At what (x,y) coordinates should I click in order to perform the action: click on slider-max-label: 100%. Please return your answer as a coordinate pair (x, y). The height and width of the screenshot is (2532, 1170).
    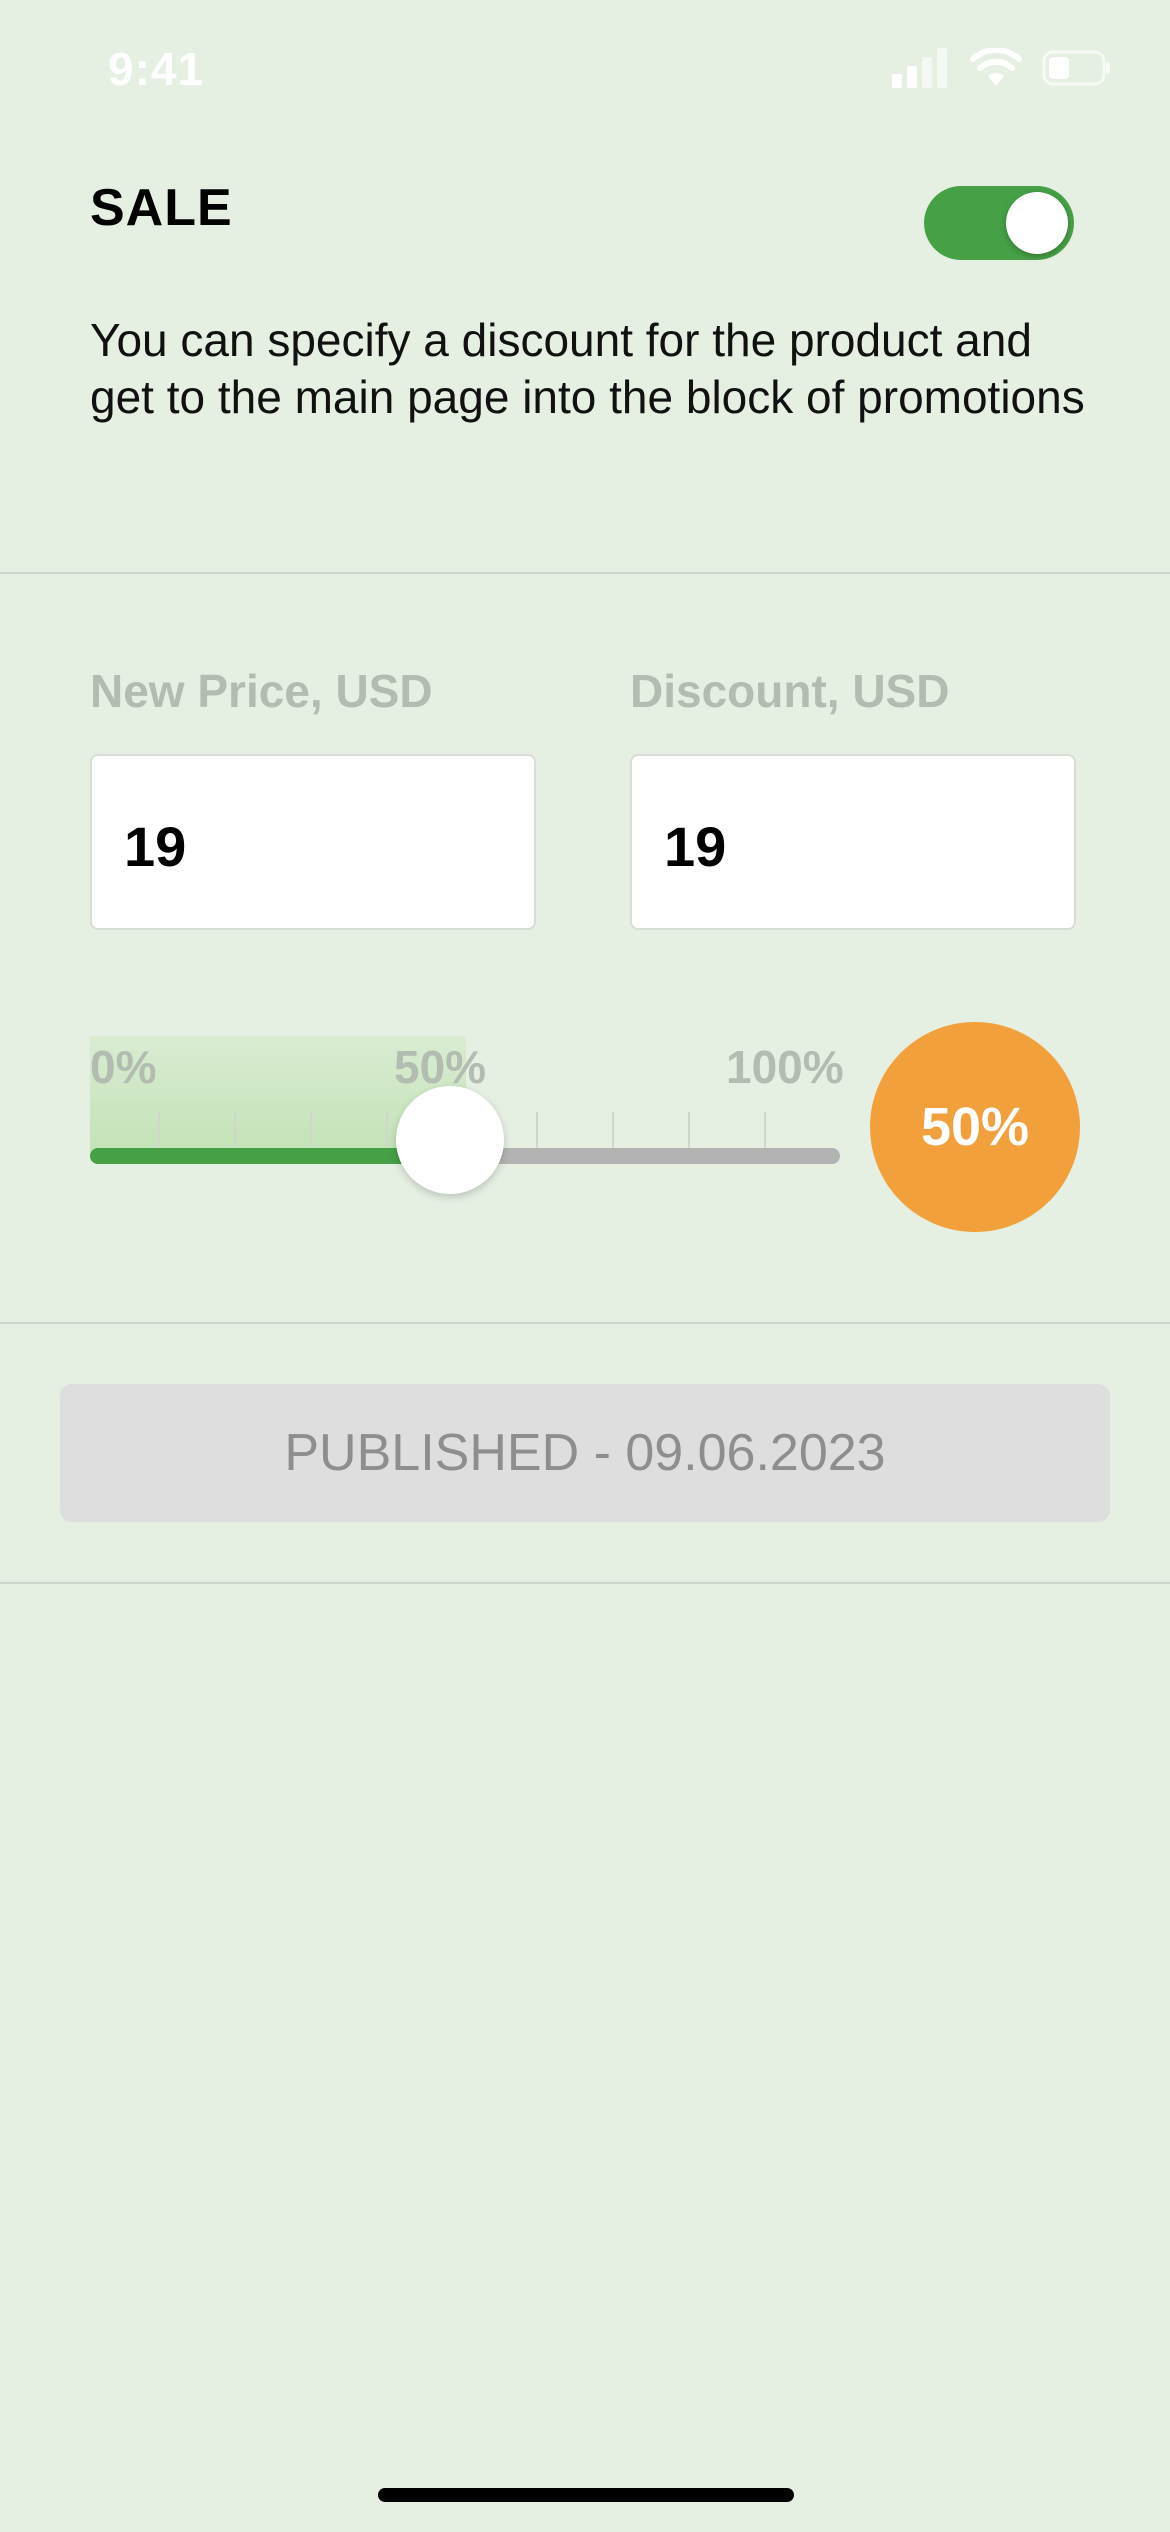
    Looking at the image, I should click on (785, 1067).